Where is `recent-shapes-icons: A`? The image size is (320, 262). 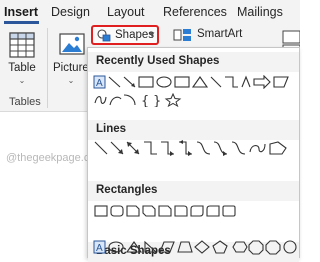 recent-shapes-icons: A is located at coordinates (191, 82).